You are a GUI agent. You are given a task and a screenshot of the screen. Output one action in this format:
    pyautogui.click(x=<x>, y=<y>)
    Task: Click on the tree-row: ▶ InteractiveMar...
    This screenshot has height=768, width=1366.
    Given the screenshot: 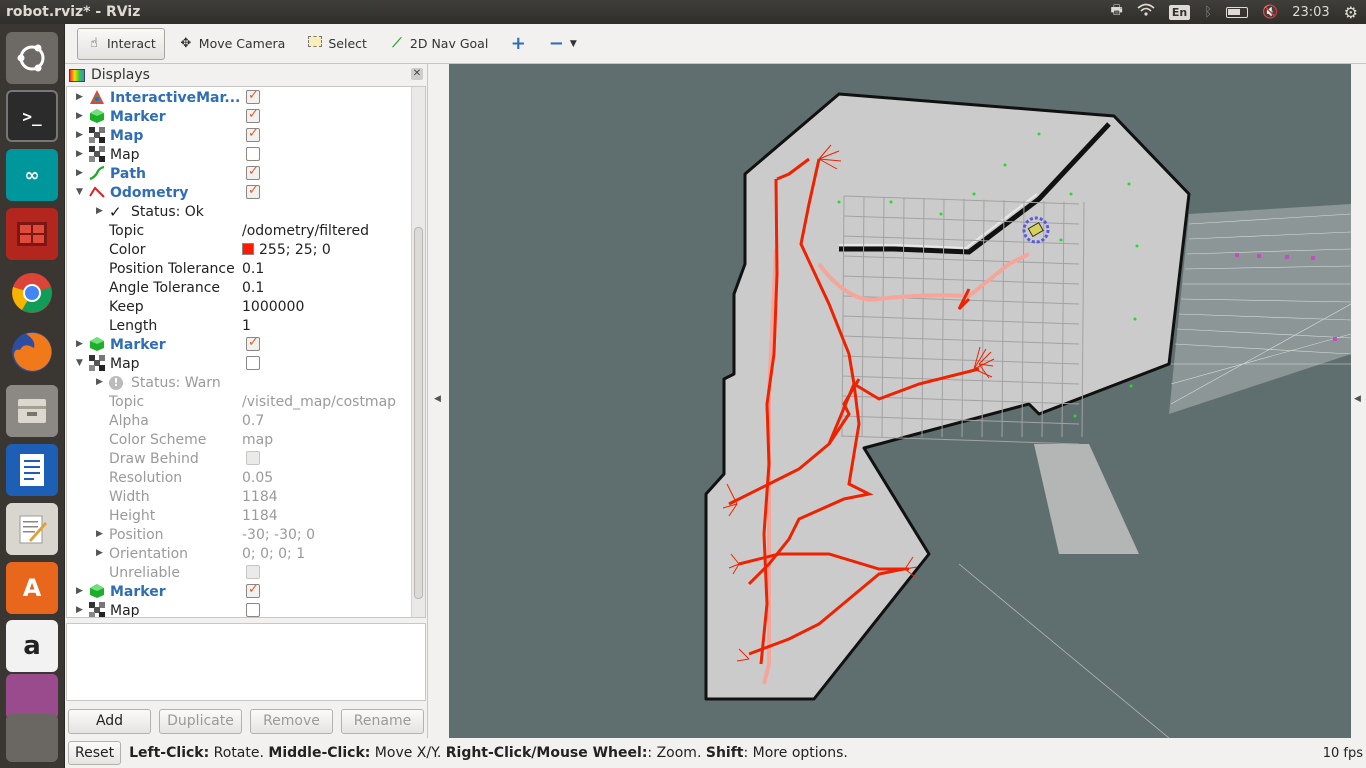 What is the action you would take?
    pyautogui.click(x=240, y=97)
    